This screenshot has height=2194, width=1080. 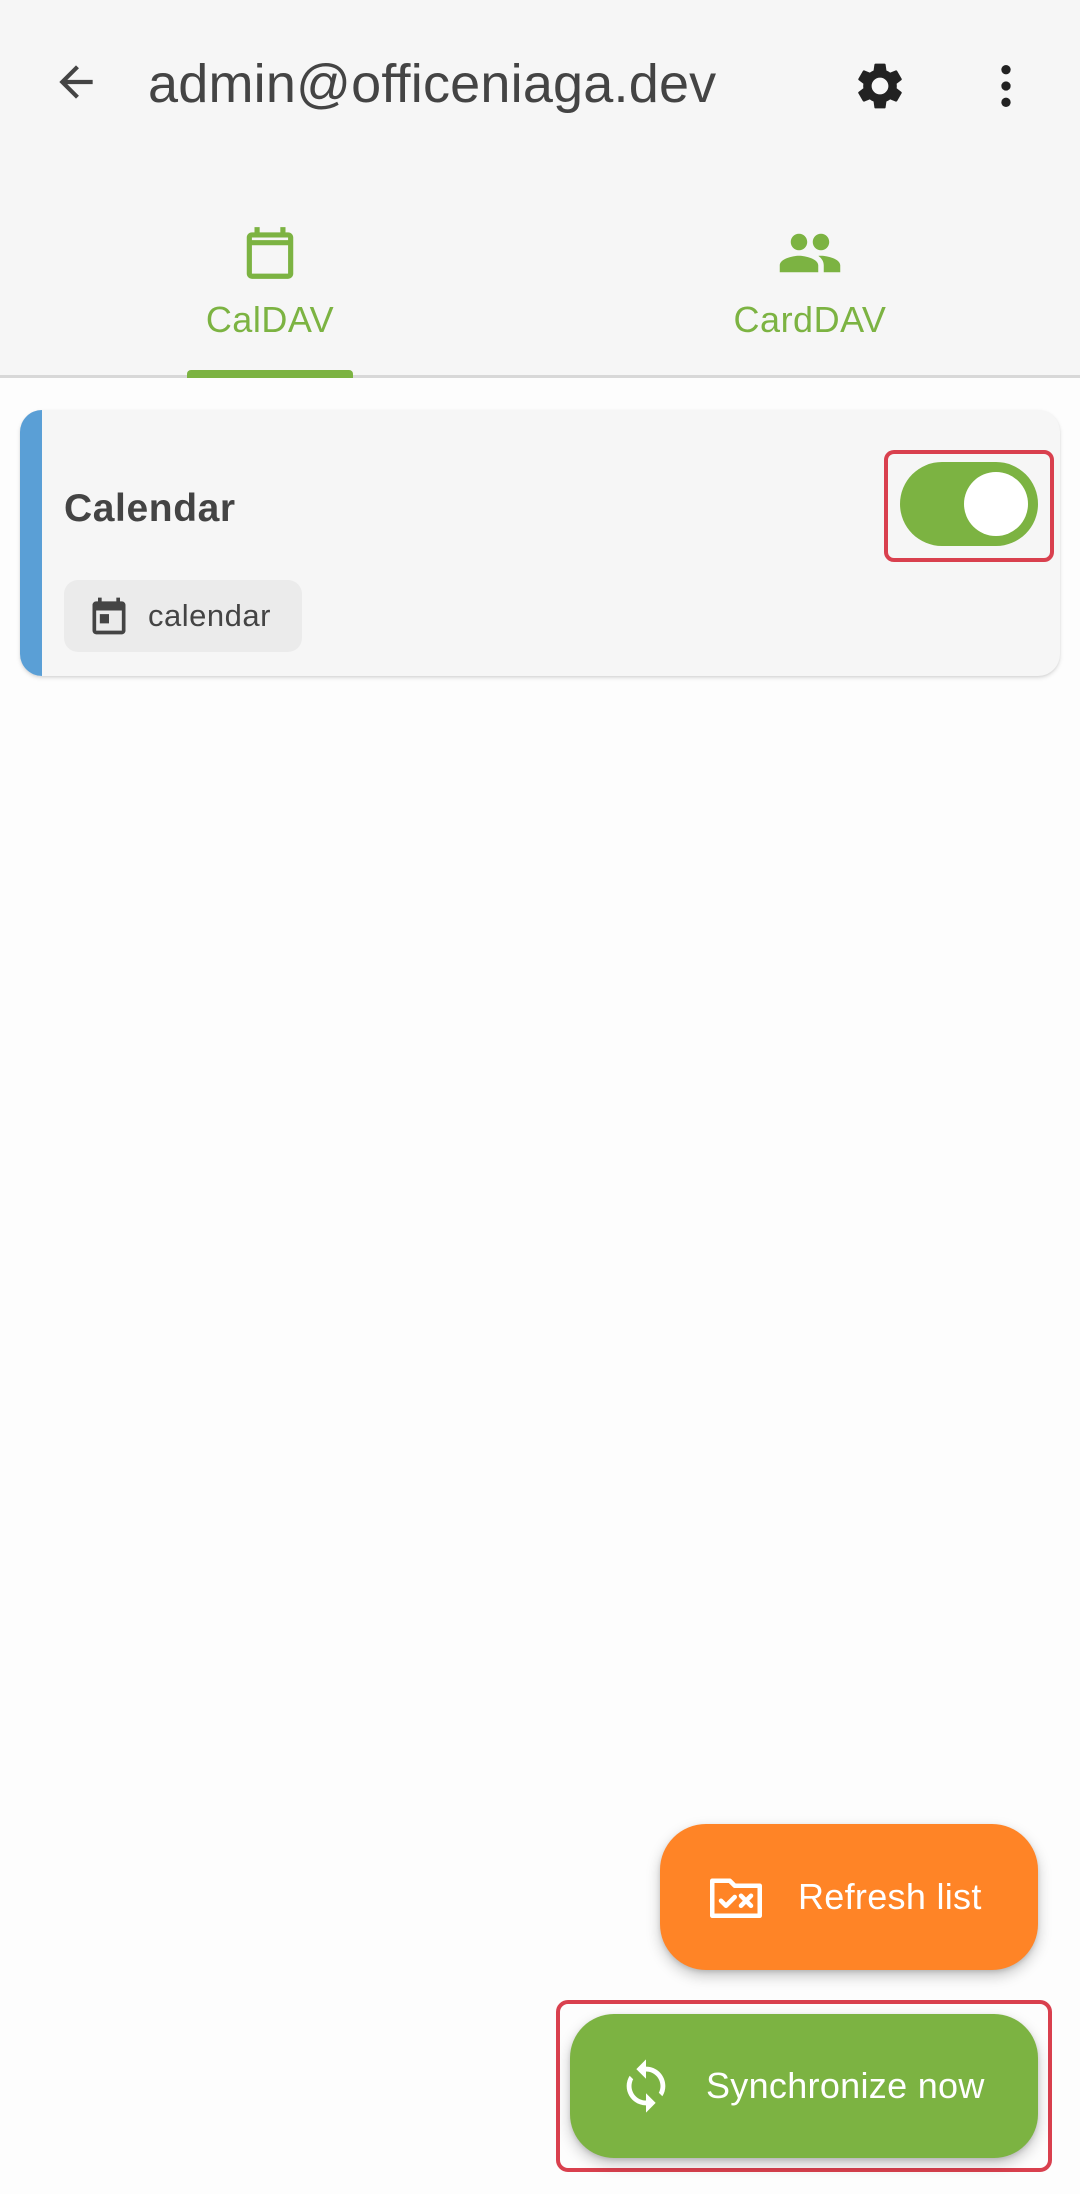 I want to click on tab-caldav-label: CalDAV, so click(x=270, y=319).